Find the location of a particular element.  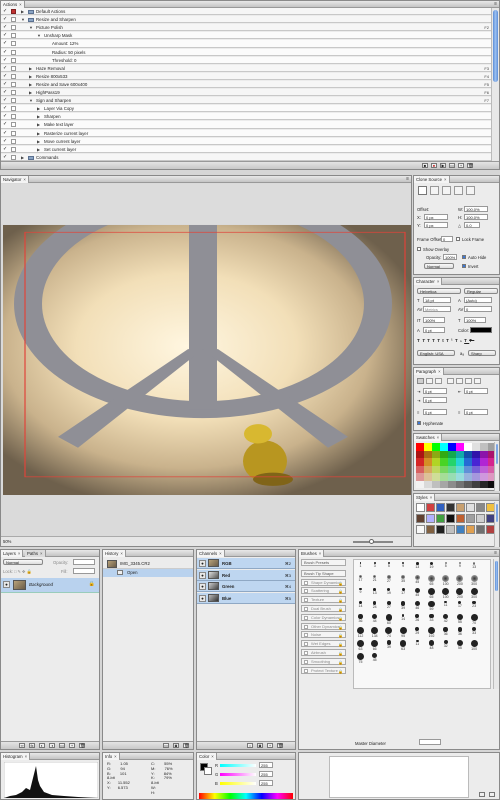

indent-left-field: 0 pt is located at coordinates (435, 391).